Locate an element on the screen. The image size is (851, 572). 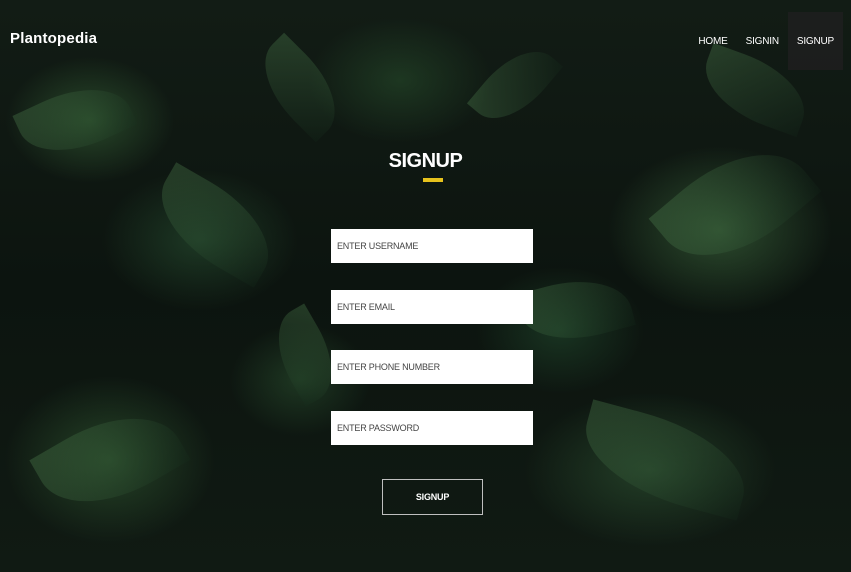
phone-input is located at coordinates (432, 367).